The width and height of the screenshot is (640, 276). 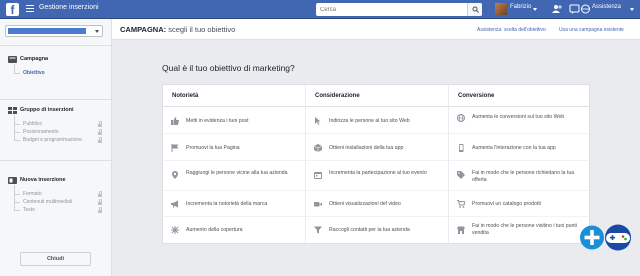 I want to click on objective-option-app-installs: Ottieni installazioni della tua app, so click(x=377, y=147).